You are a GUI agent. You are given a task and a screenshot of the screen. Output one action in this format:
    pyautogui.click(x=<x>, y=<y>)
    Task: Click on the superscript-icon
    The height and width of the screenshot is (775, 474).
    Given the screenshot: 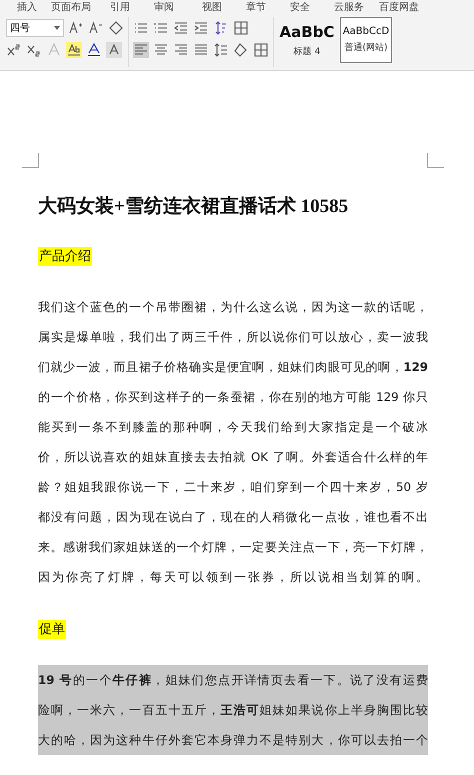 What is the action you would take?
    pyautogui.click(x=14, y=50)
    